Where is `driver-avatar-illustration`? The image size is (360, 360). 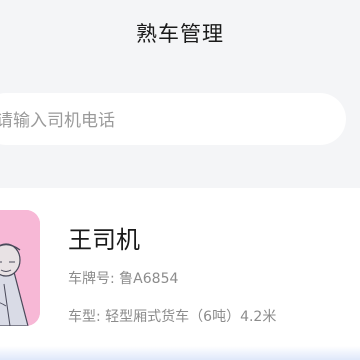
driver-avatar-illustration is located at coordinates (20, 268).